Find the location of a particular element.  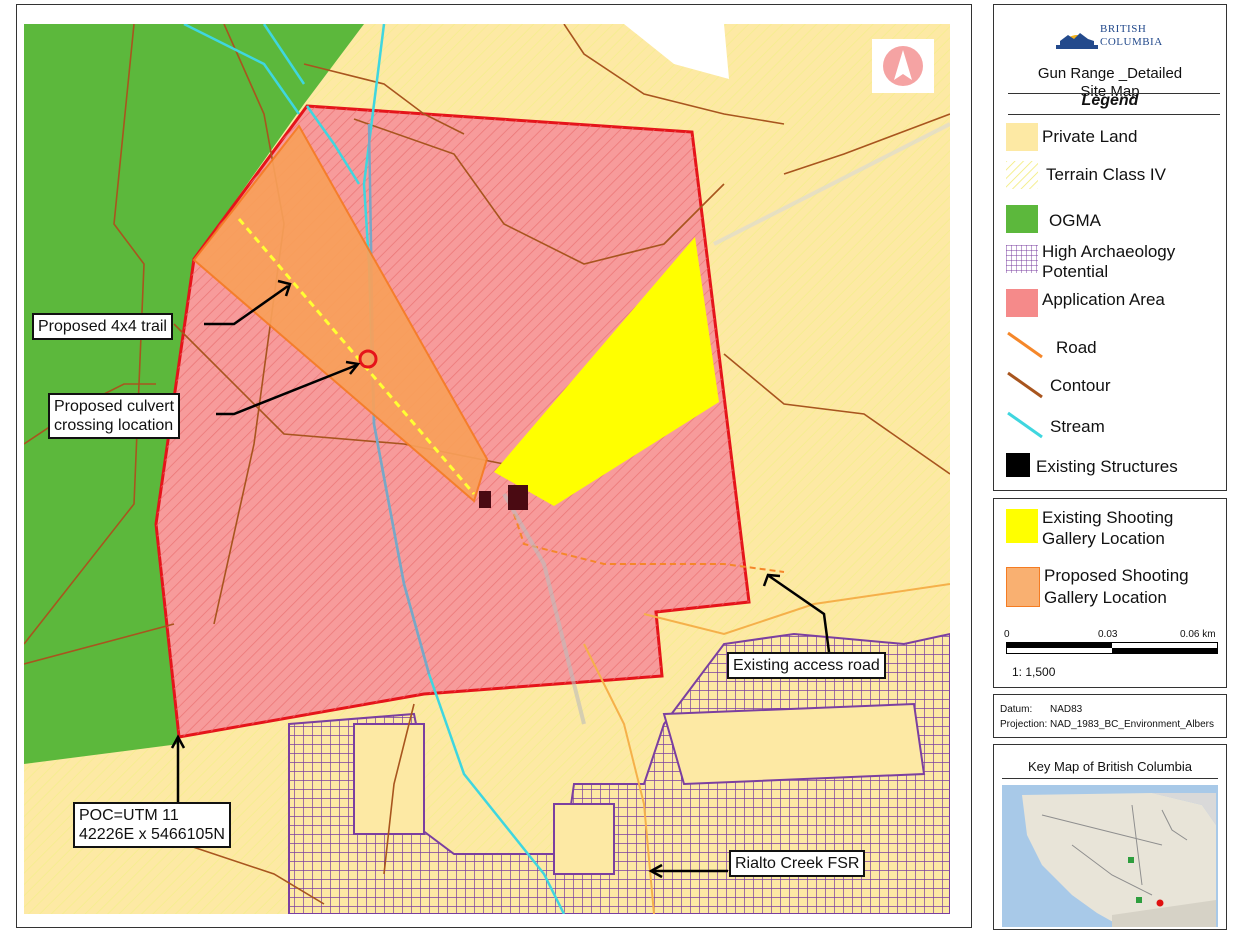

north-arrow-icon is located at coordinates (903, 66).